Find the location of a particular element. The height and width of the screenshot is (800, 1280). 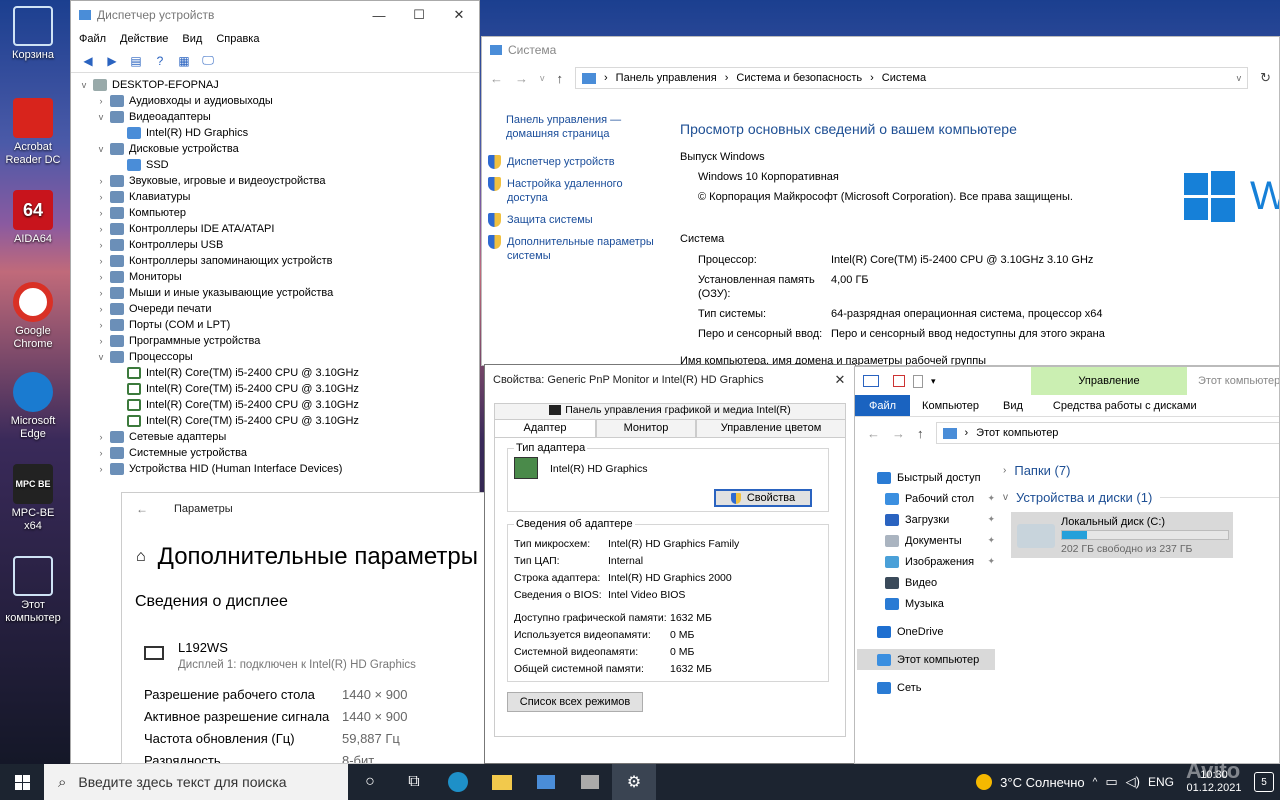

explorer-quick-icon is located at coordinates (871, 381).